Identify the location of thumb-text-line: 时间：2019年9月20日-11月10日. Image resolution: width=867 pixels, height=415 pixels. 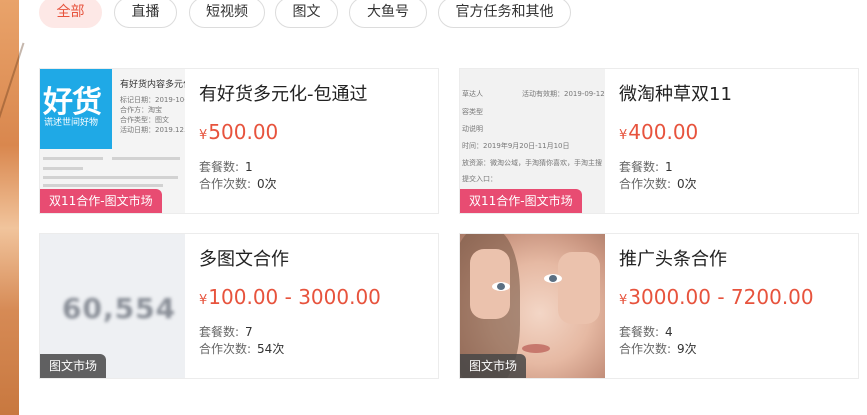
(516, 146).